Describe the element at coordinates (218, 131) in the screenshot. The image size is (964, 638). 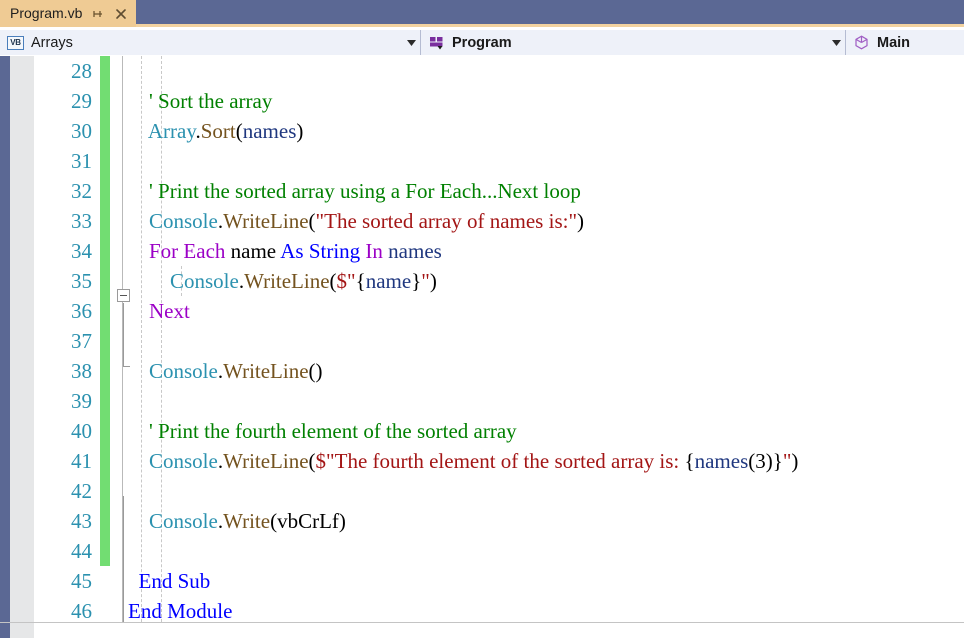
I see `method-token: Sort` at that location.